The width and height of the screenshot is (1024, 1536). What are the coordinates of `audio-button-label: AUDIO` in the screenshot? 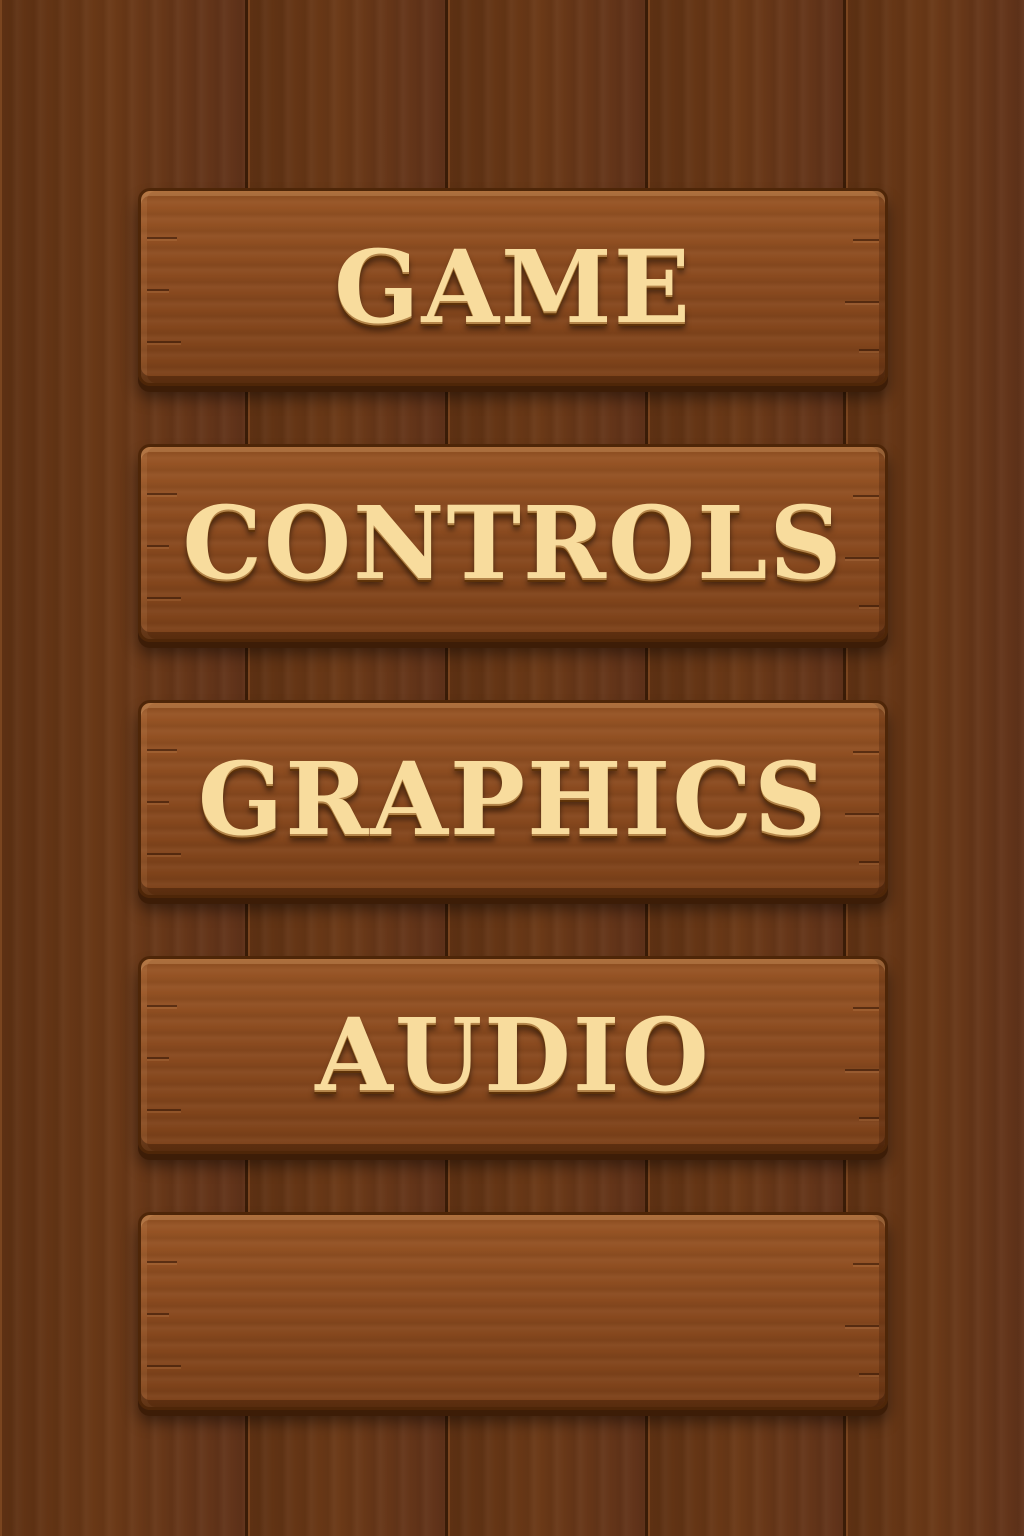 It's located at (513, 1055).